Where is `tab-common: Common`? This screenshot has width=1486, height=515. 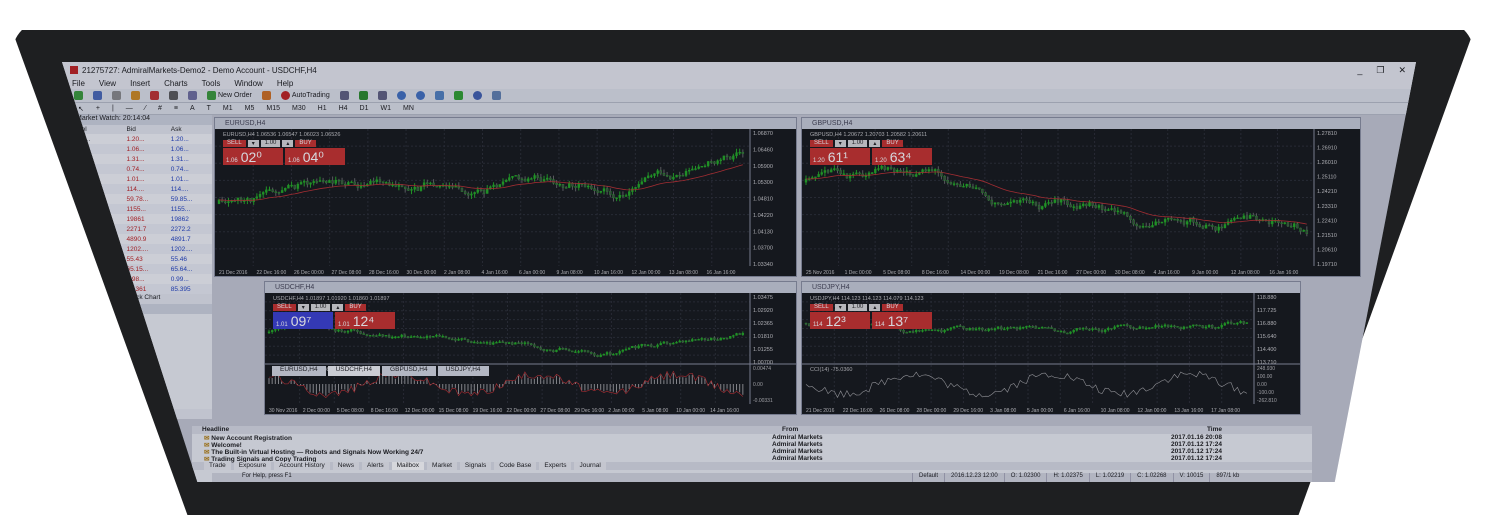
tab-common: Common is located at coordinates (115, 414).